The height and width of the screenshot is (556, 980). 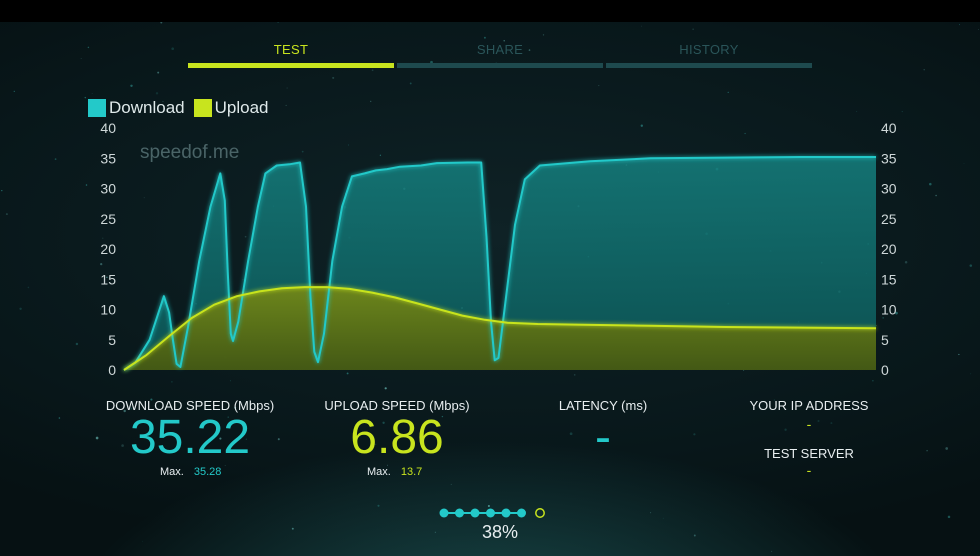 I want to click on y-tick-label-left: 40, so click(x=108, y=128).